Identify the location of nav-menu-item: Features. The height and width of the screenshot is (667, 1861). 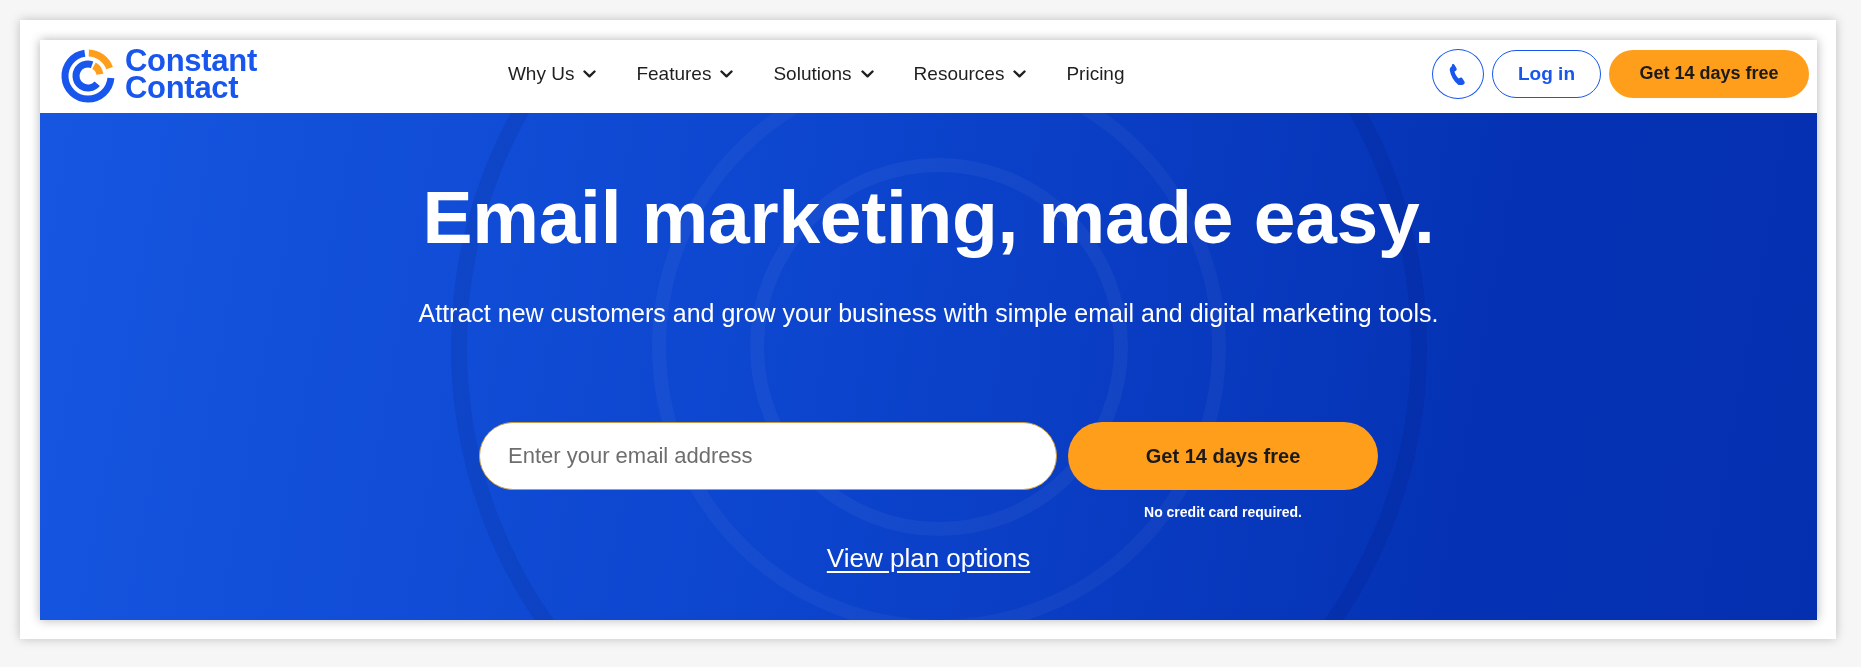
(685, 73).